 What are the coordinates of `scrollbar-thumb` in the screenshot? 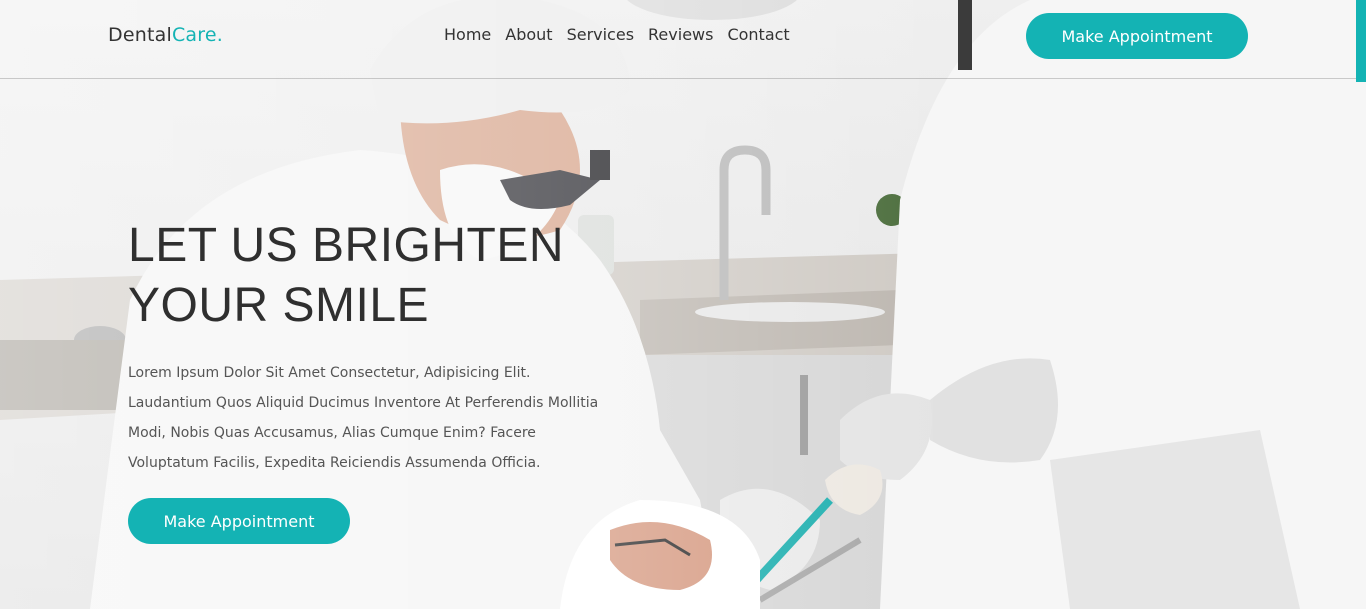 It's located at (1361, 41).